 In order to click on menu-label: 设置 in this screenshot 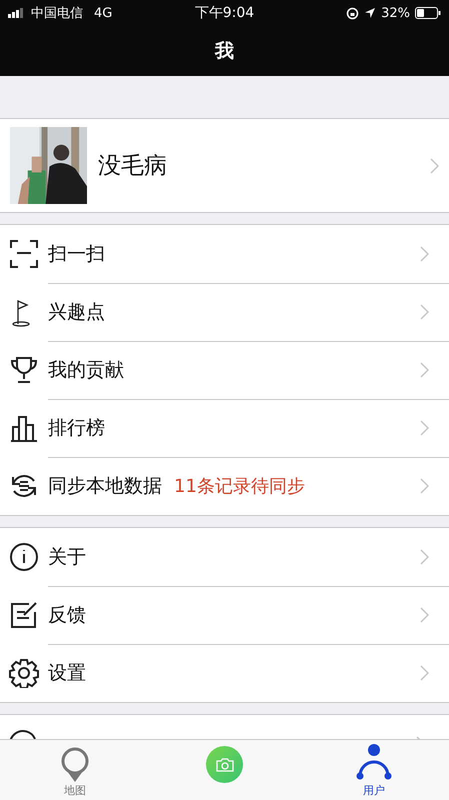, I will do `click(67, 673)`.